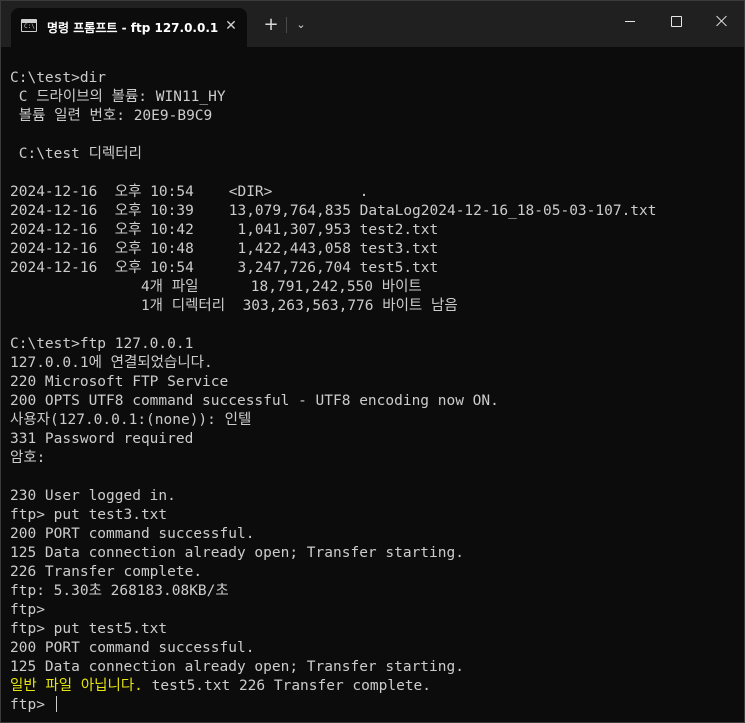 This screenshot has width=745, height=723. I want to click on tab-separator, so click(286, 25).